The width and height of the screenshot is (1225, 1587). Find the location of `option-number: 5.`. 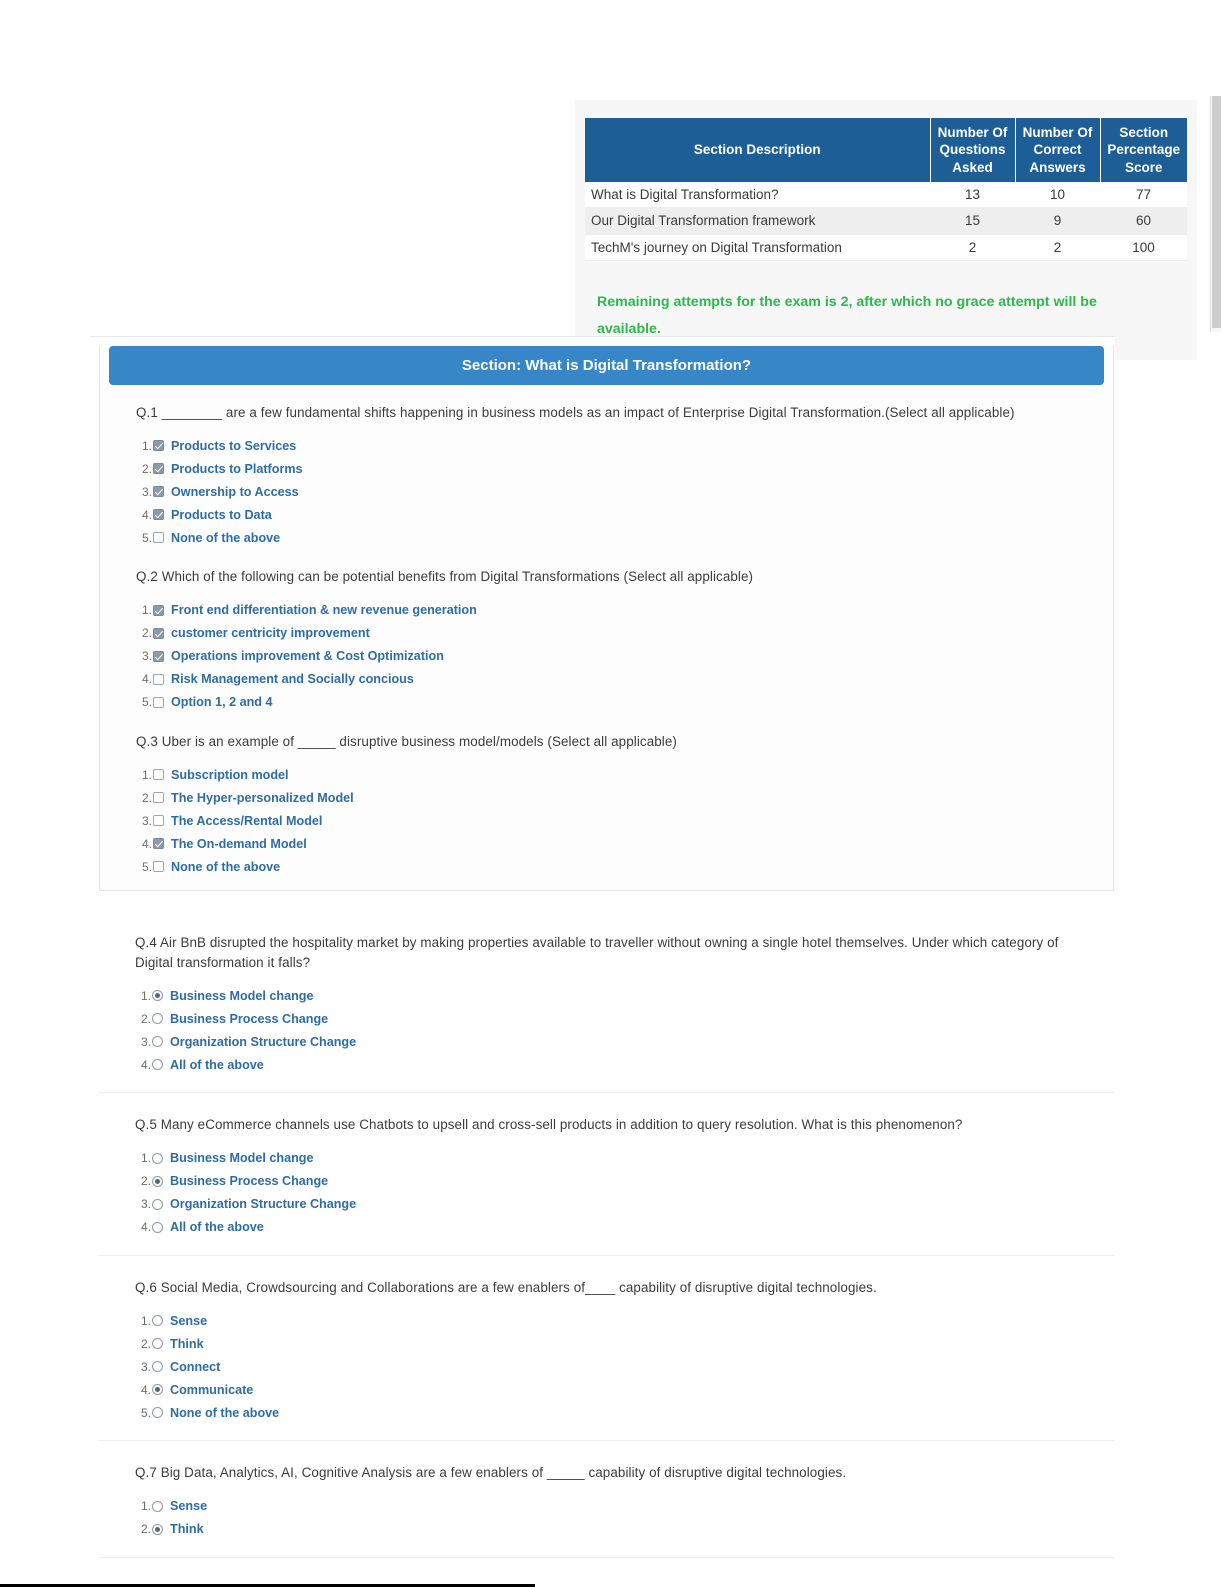

option-number: 5. is located at coordinates (145, 1412).